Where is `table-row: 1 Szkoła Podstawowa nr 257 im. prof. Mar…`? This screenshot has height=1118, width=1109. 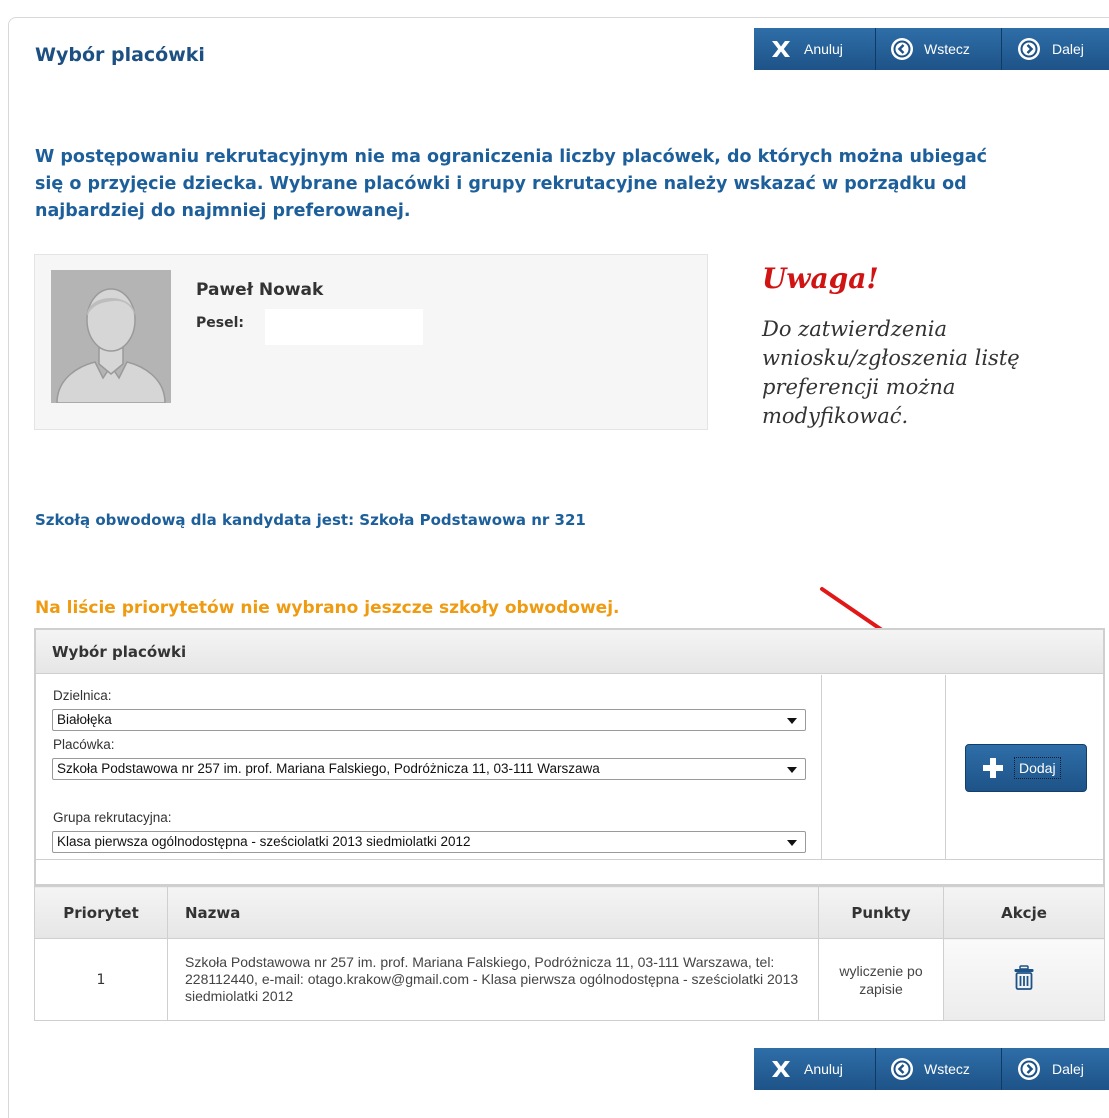 table-row: 1 Szkoła Podstawowa nr 257 im. prof. Mar… is located at coordinates (569, 979).